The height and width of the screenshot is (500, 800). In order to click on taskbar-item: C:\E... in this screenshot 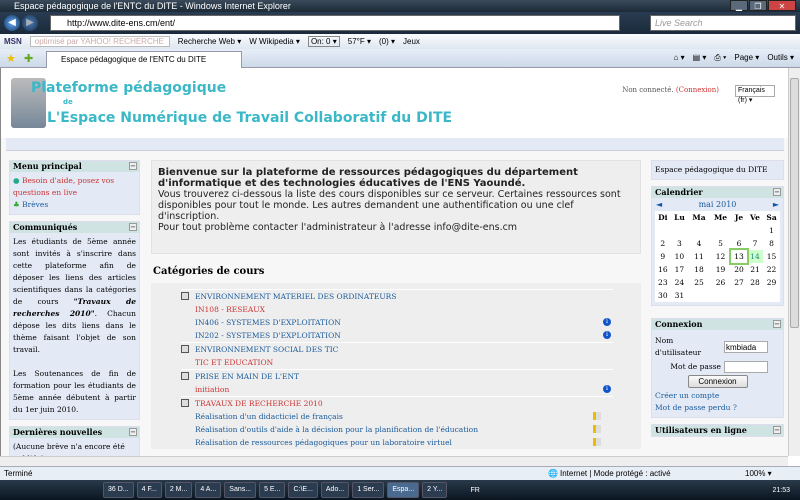, I will do `click(303, 490)`.